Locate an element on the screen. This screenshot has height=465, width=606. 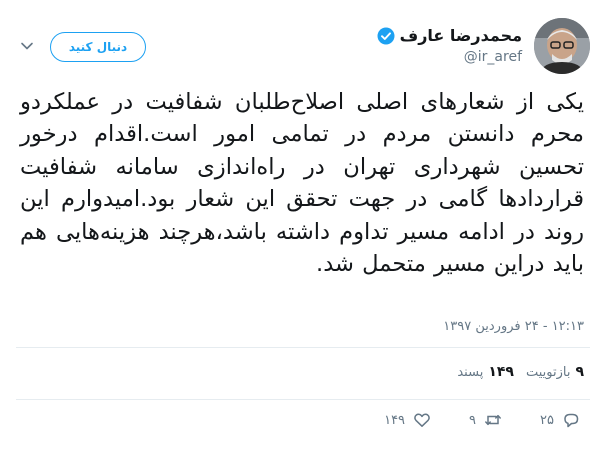
retweets-stat: ۹ بازتوییت is located at coordinates (555, 372).